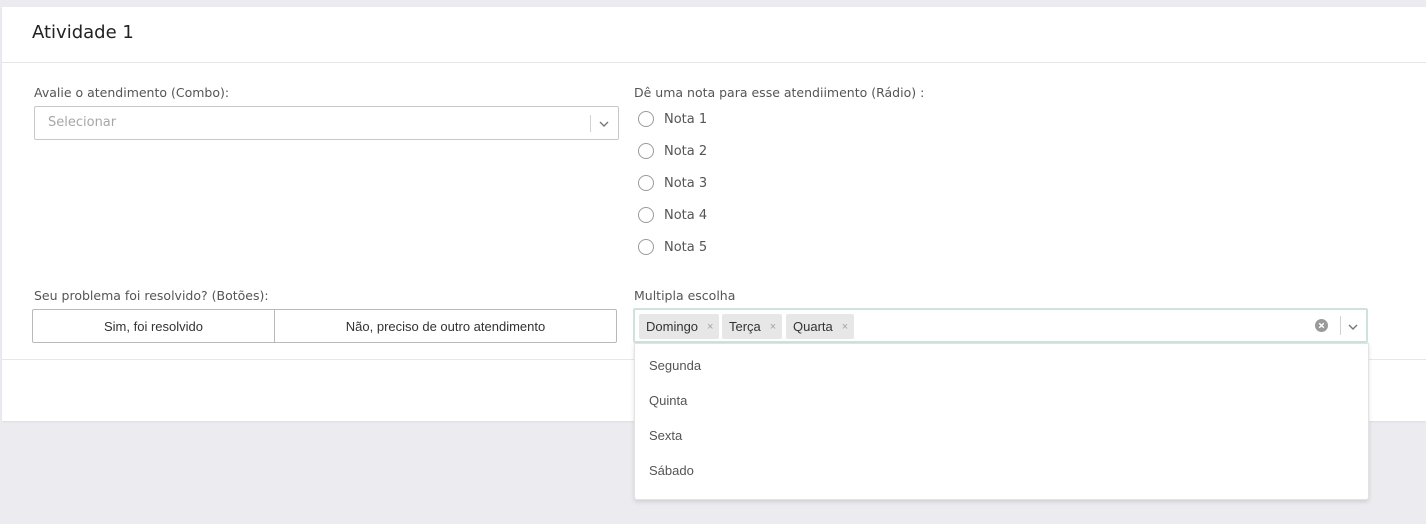 The image size is (1426, 524). I want to click on radio-option: Nota 2, so click(672, 151).